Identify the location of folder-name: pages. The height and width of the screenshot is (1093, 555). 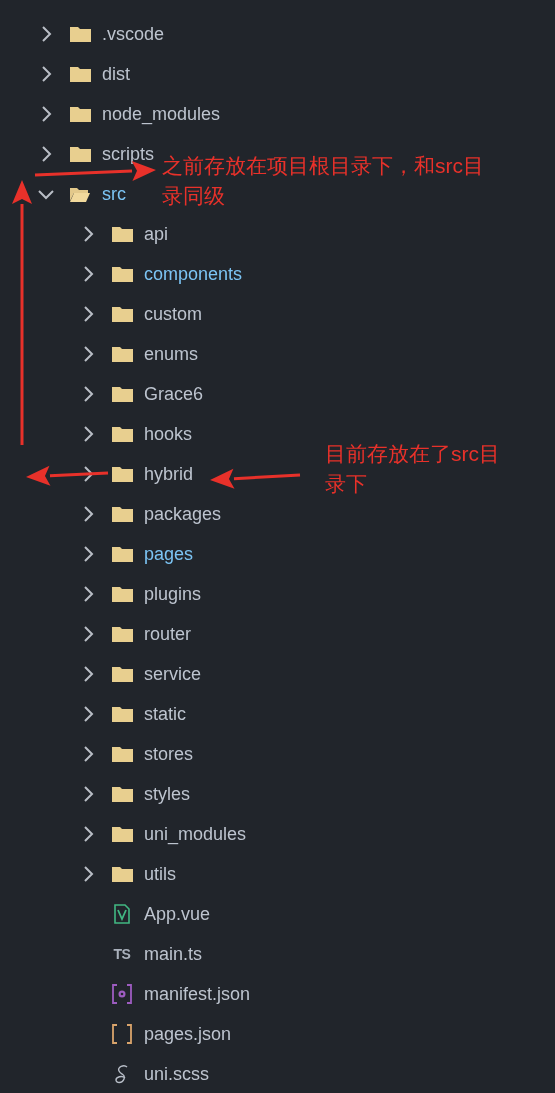
(169, 554).